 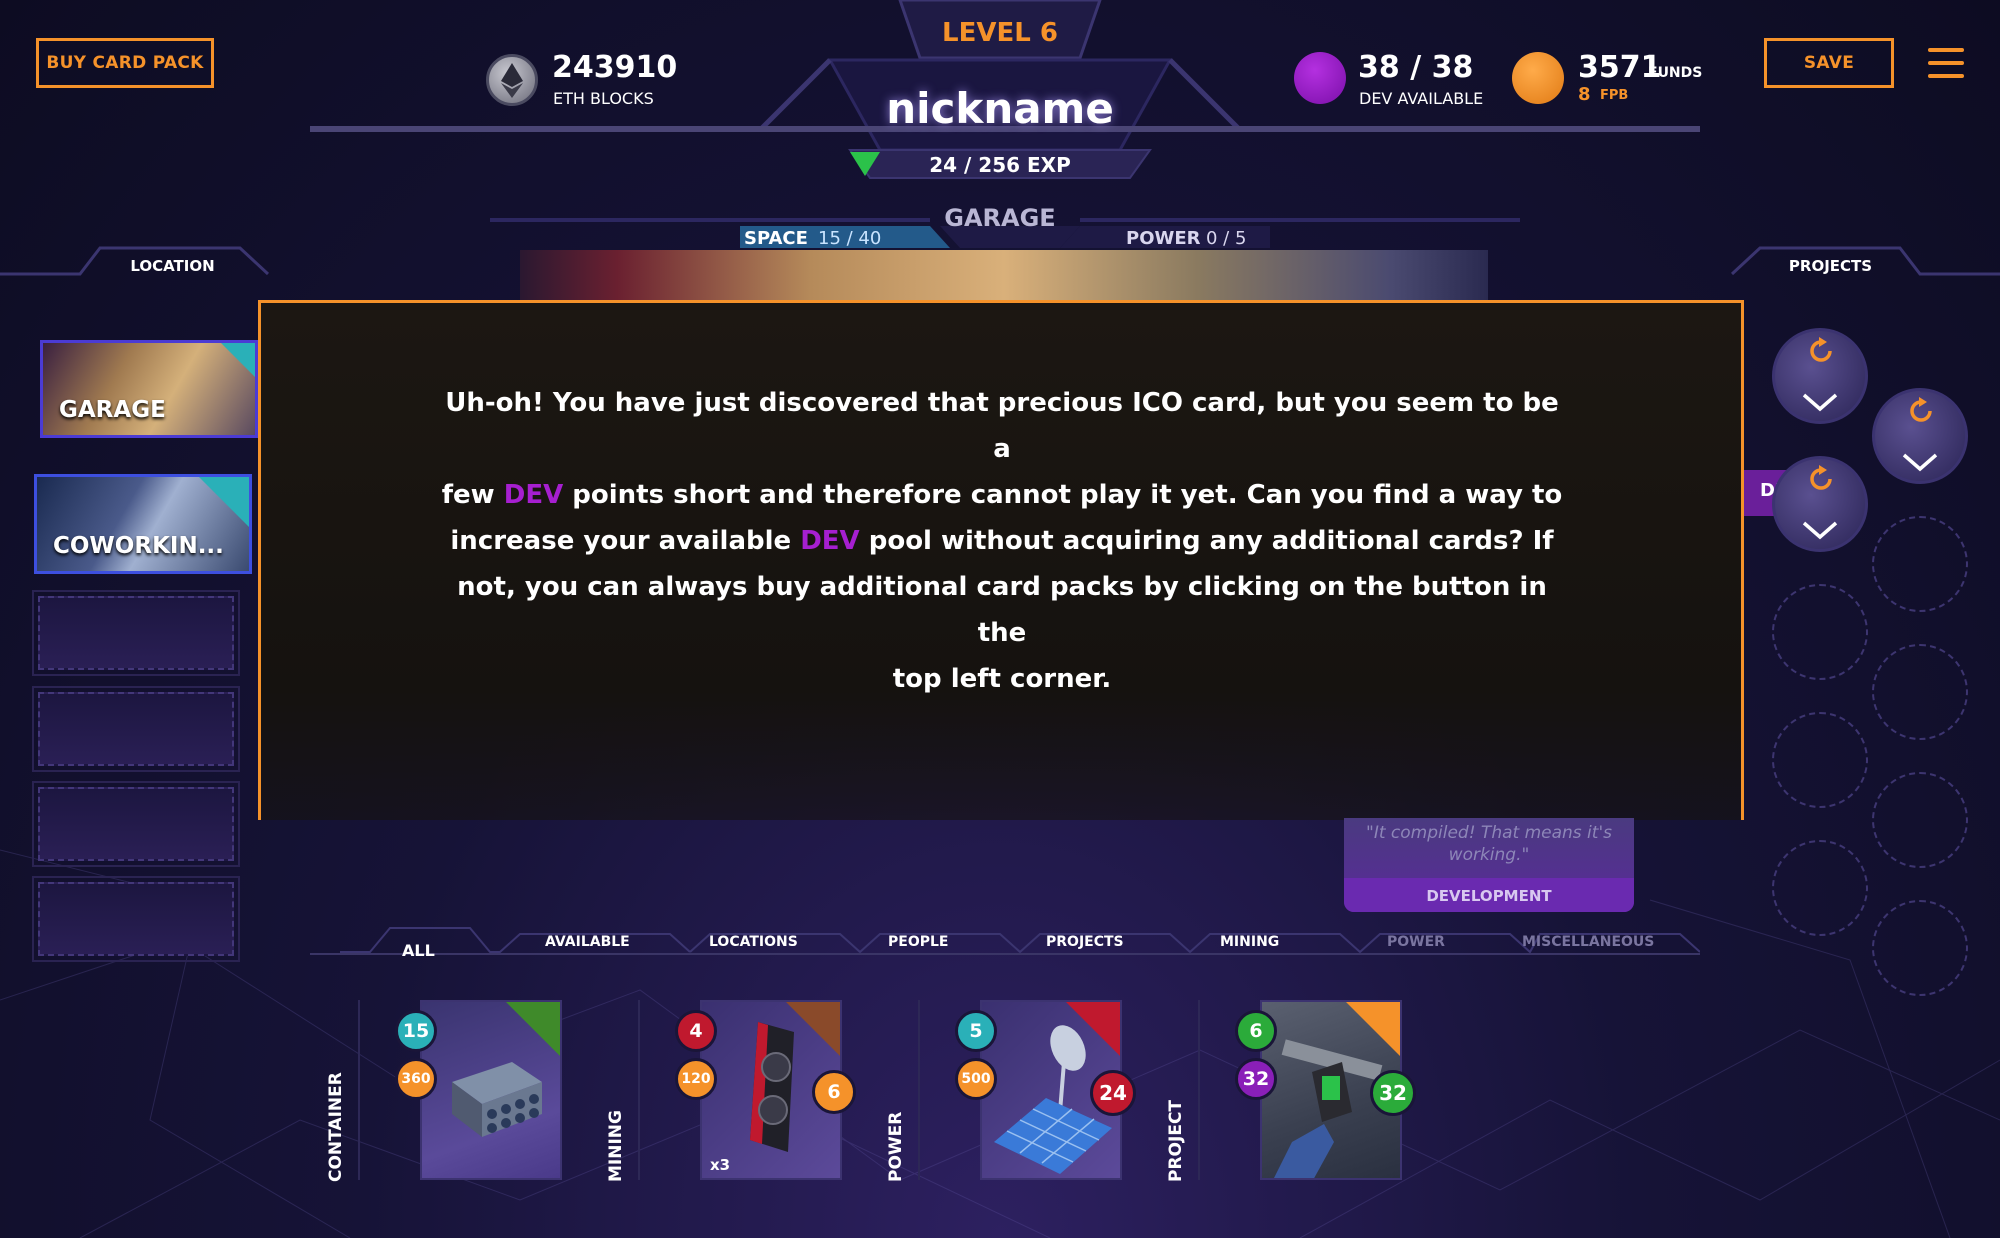 I want to click on message-text: few, so click(x=472, y=495).